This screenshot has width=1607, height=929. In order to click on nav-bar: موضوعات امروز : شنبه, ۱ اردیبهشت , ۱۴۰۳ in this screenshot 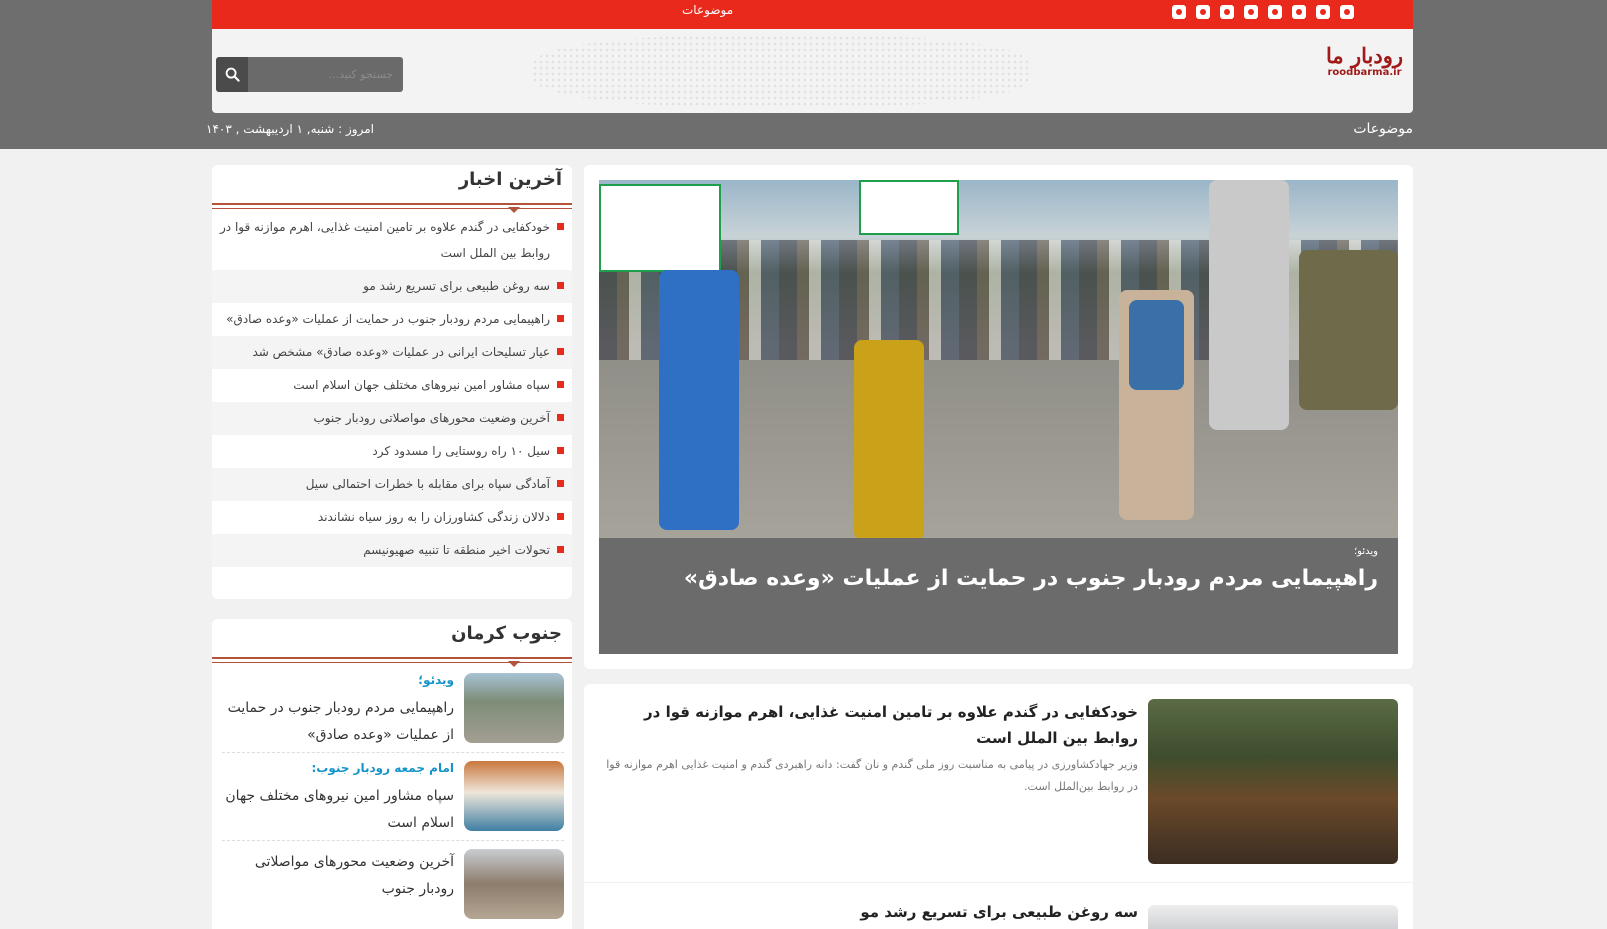, I will do `click(809, 131)`.